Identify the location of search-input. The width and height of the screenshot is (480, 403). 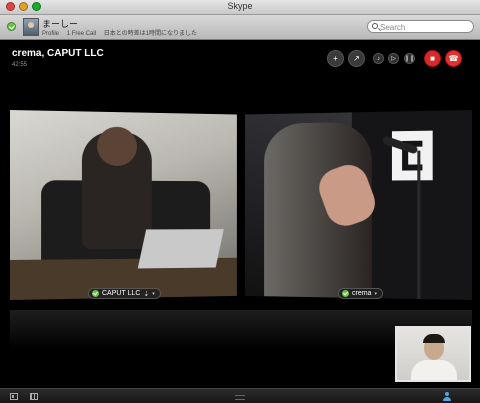
(425, 27).